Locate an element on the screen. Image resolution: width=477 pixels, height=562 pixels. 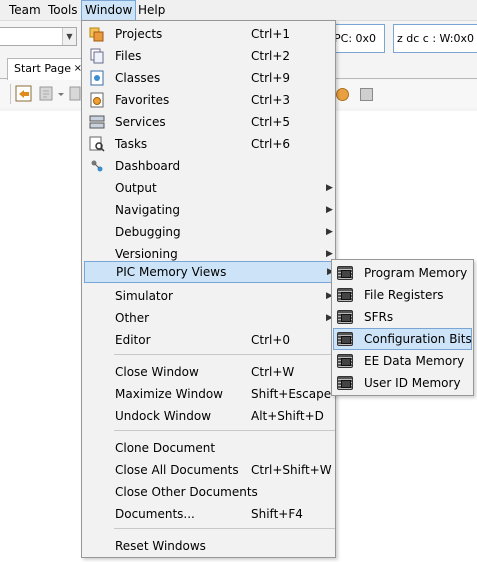
menu-item-documents: Documents... Shift+F4 is located at coordinates (208, 514).